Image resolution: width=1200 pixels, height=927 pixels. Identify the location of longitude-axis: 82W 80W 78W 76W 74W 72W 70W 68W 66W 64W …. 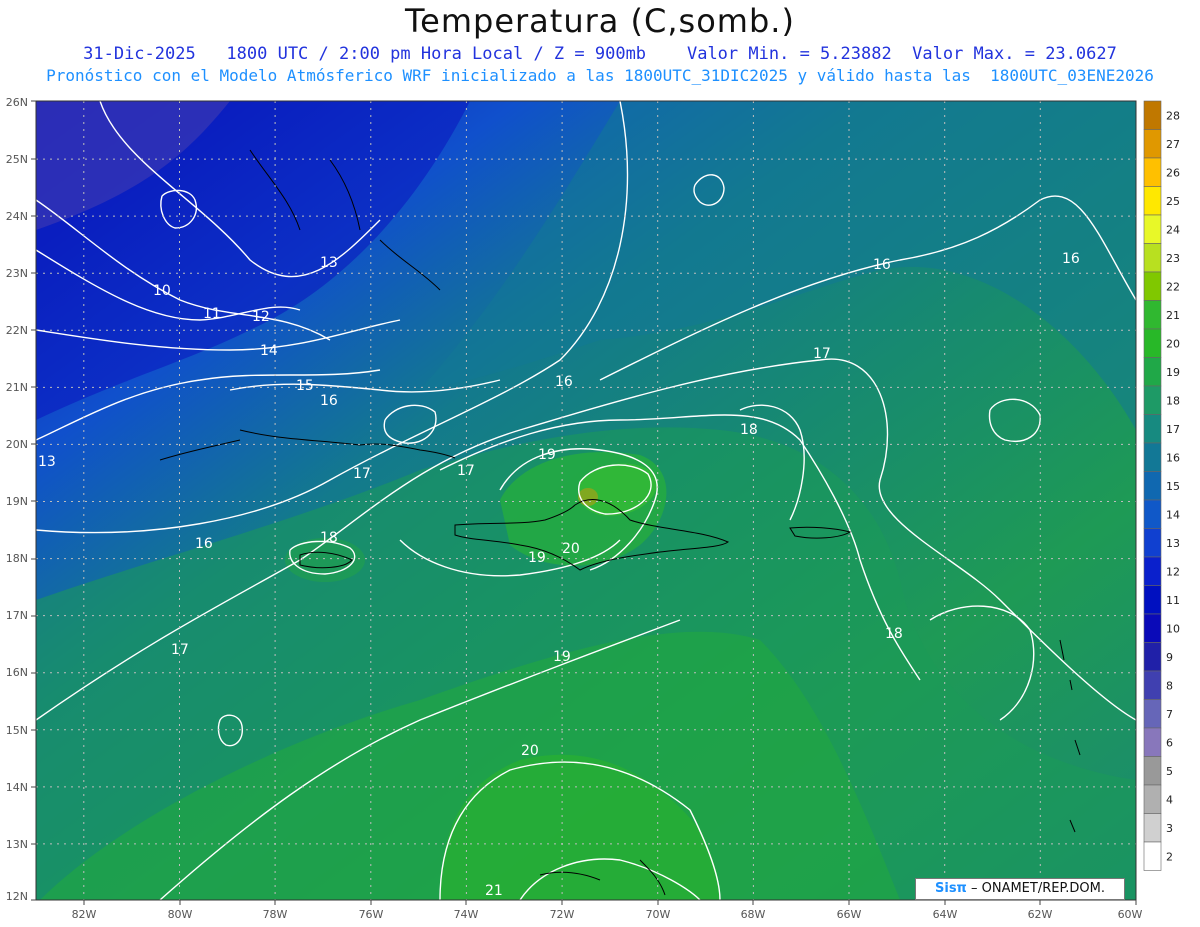
(607, 914).